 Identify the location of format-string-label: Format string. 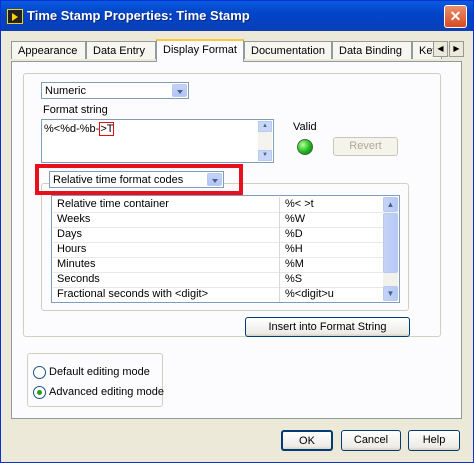
(75, 110).